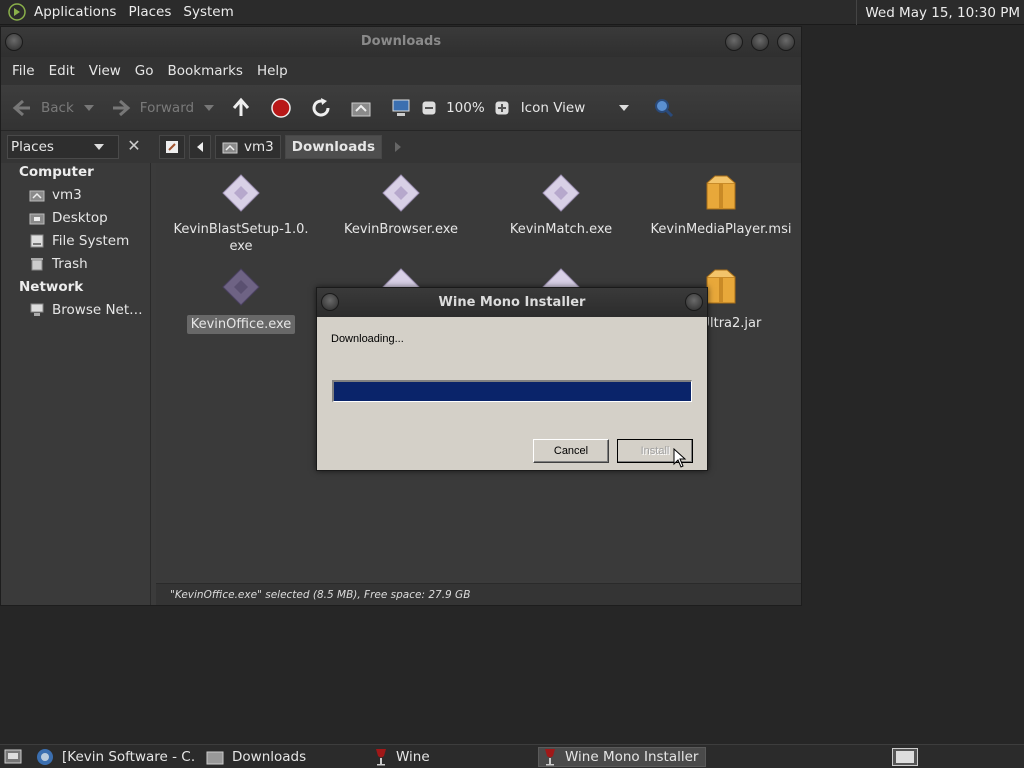 The height and width of the screenshot is (768, 1024). I want to click on file-item: KevinBlastSetup-1.0. exe, so click(241, 214).